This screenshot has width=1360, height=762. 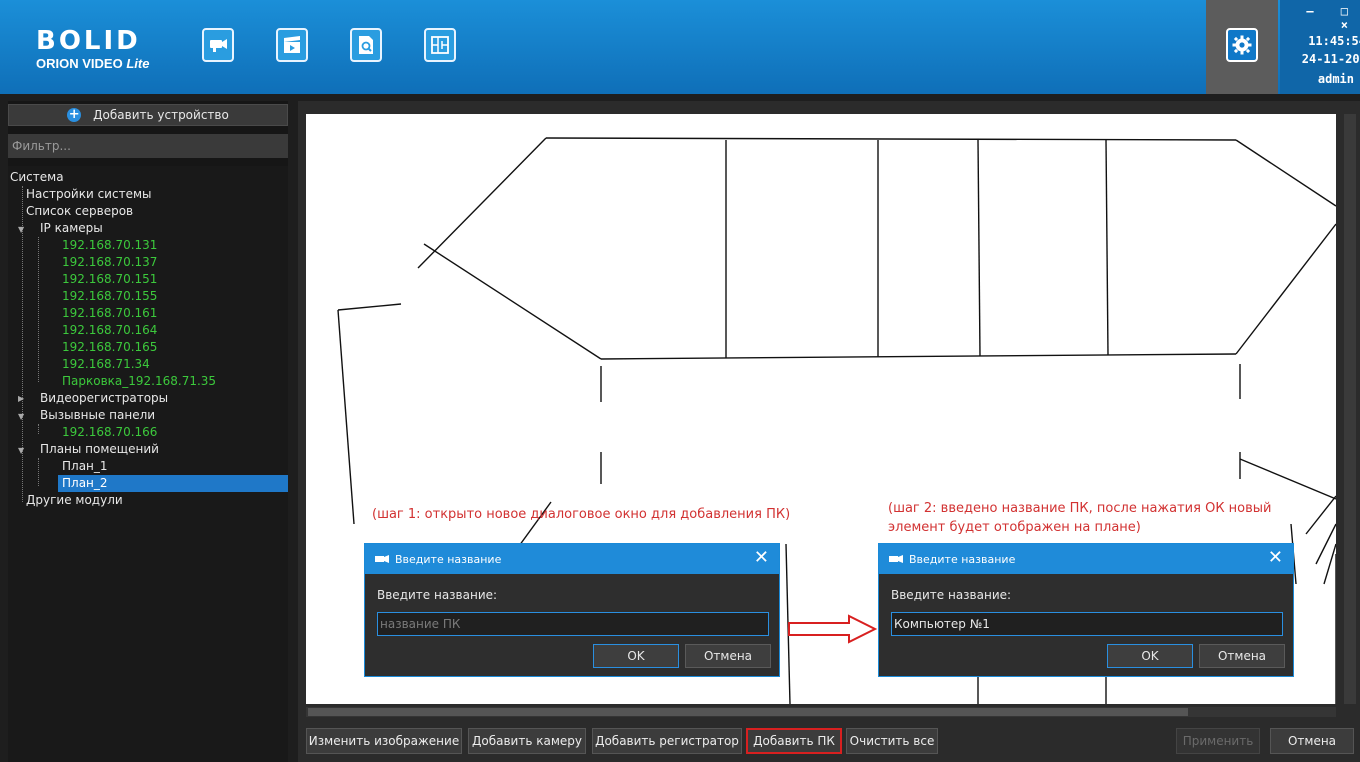 I want to click on tree-item-camera: 192.168.70.155, so click(x=109, y=296).